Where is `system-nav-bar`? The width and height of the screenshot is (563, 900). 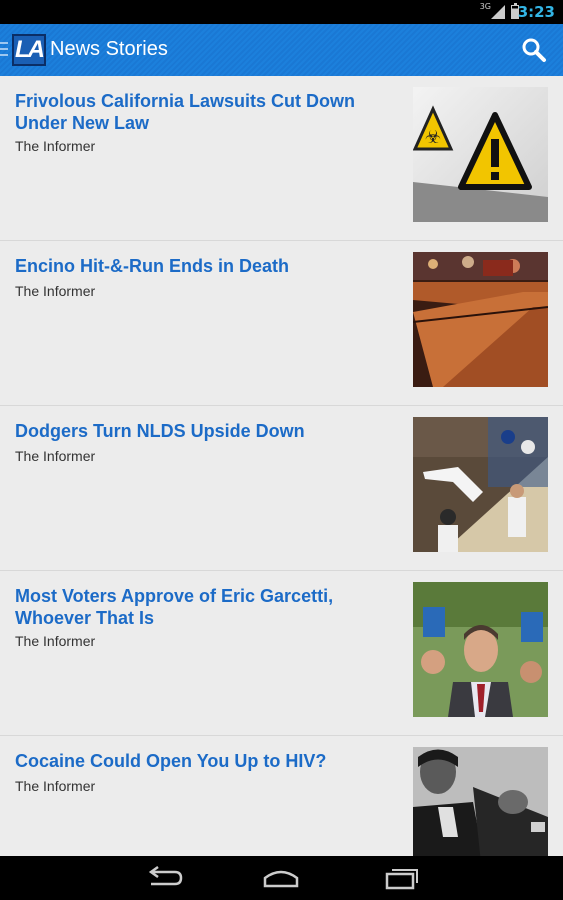
system-nav-bar is located at coordinates (281, 878).